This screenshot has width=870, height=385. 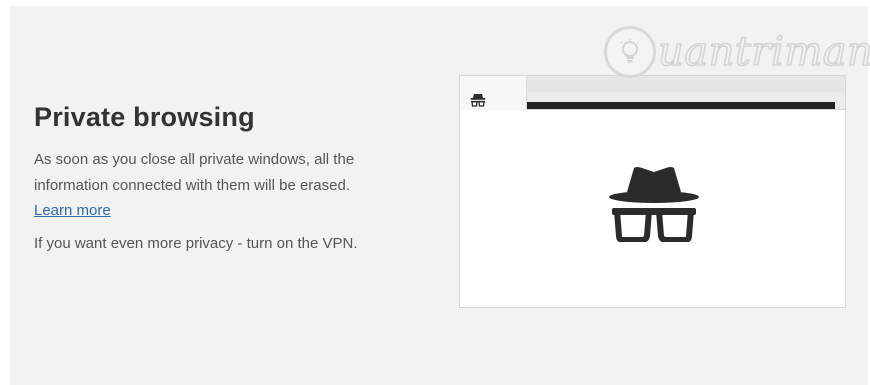 What do you see at coordinates (493, 93) in the screenshot?
I see `browser-tab` at bounding box center [493, 93].